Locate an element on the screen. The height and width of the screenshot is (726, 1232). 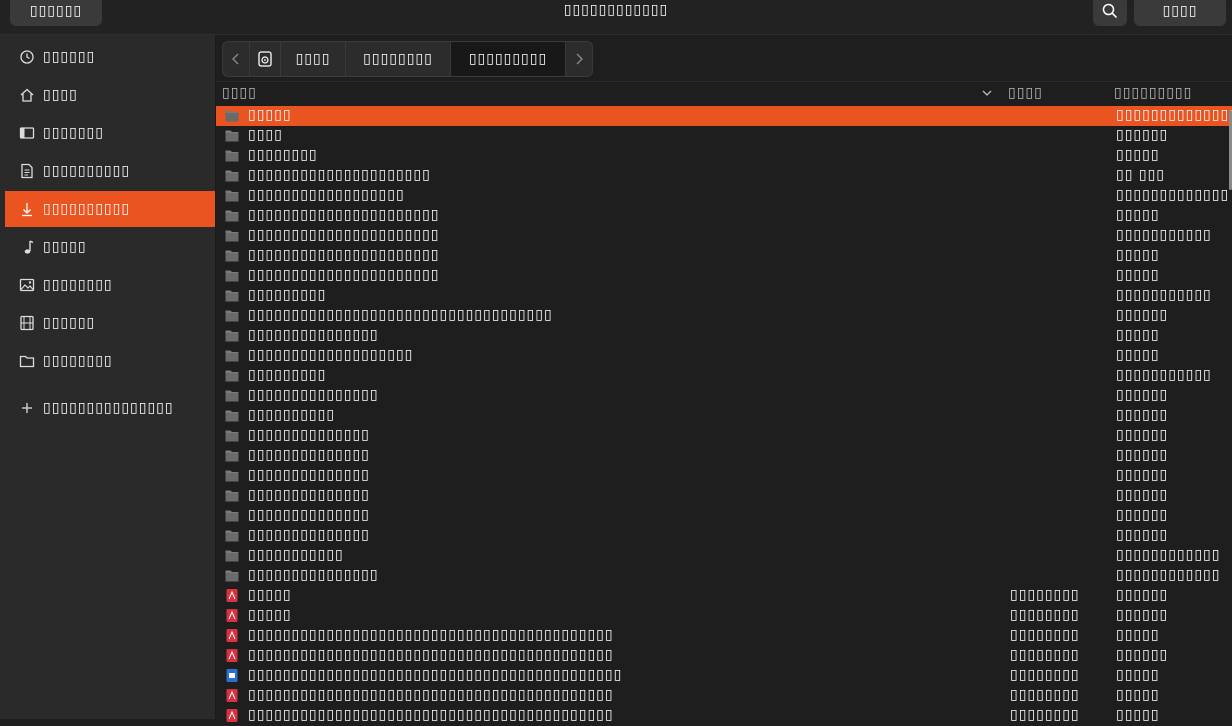
file-row: ▯▯▯▯▯▯▯▯▯▯▯▯▯▯▯ ▯▯▯▯▯▯ is located at coordinates (724, 396).